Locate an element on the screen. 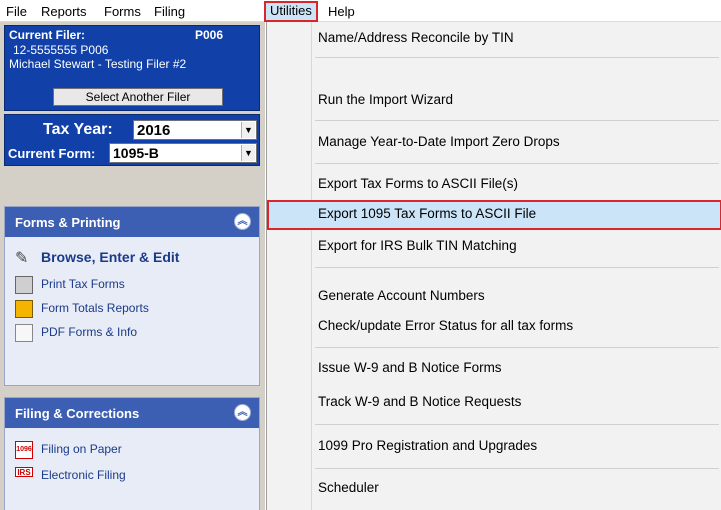 The image size is (721, 510). quill-icon: ✎ is located at coordinates (22, 258).